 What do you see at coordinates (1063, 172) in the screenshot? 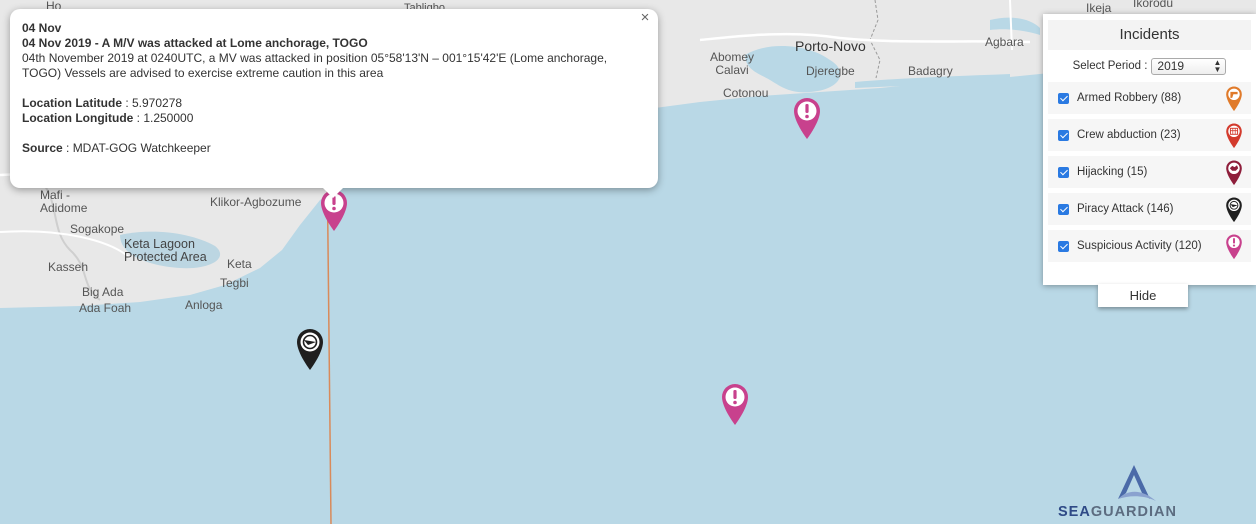
I see `hijacking-checkbox` at bounding box center [1063, 172].